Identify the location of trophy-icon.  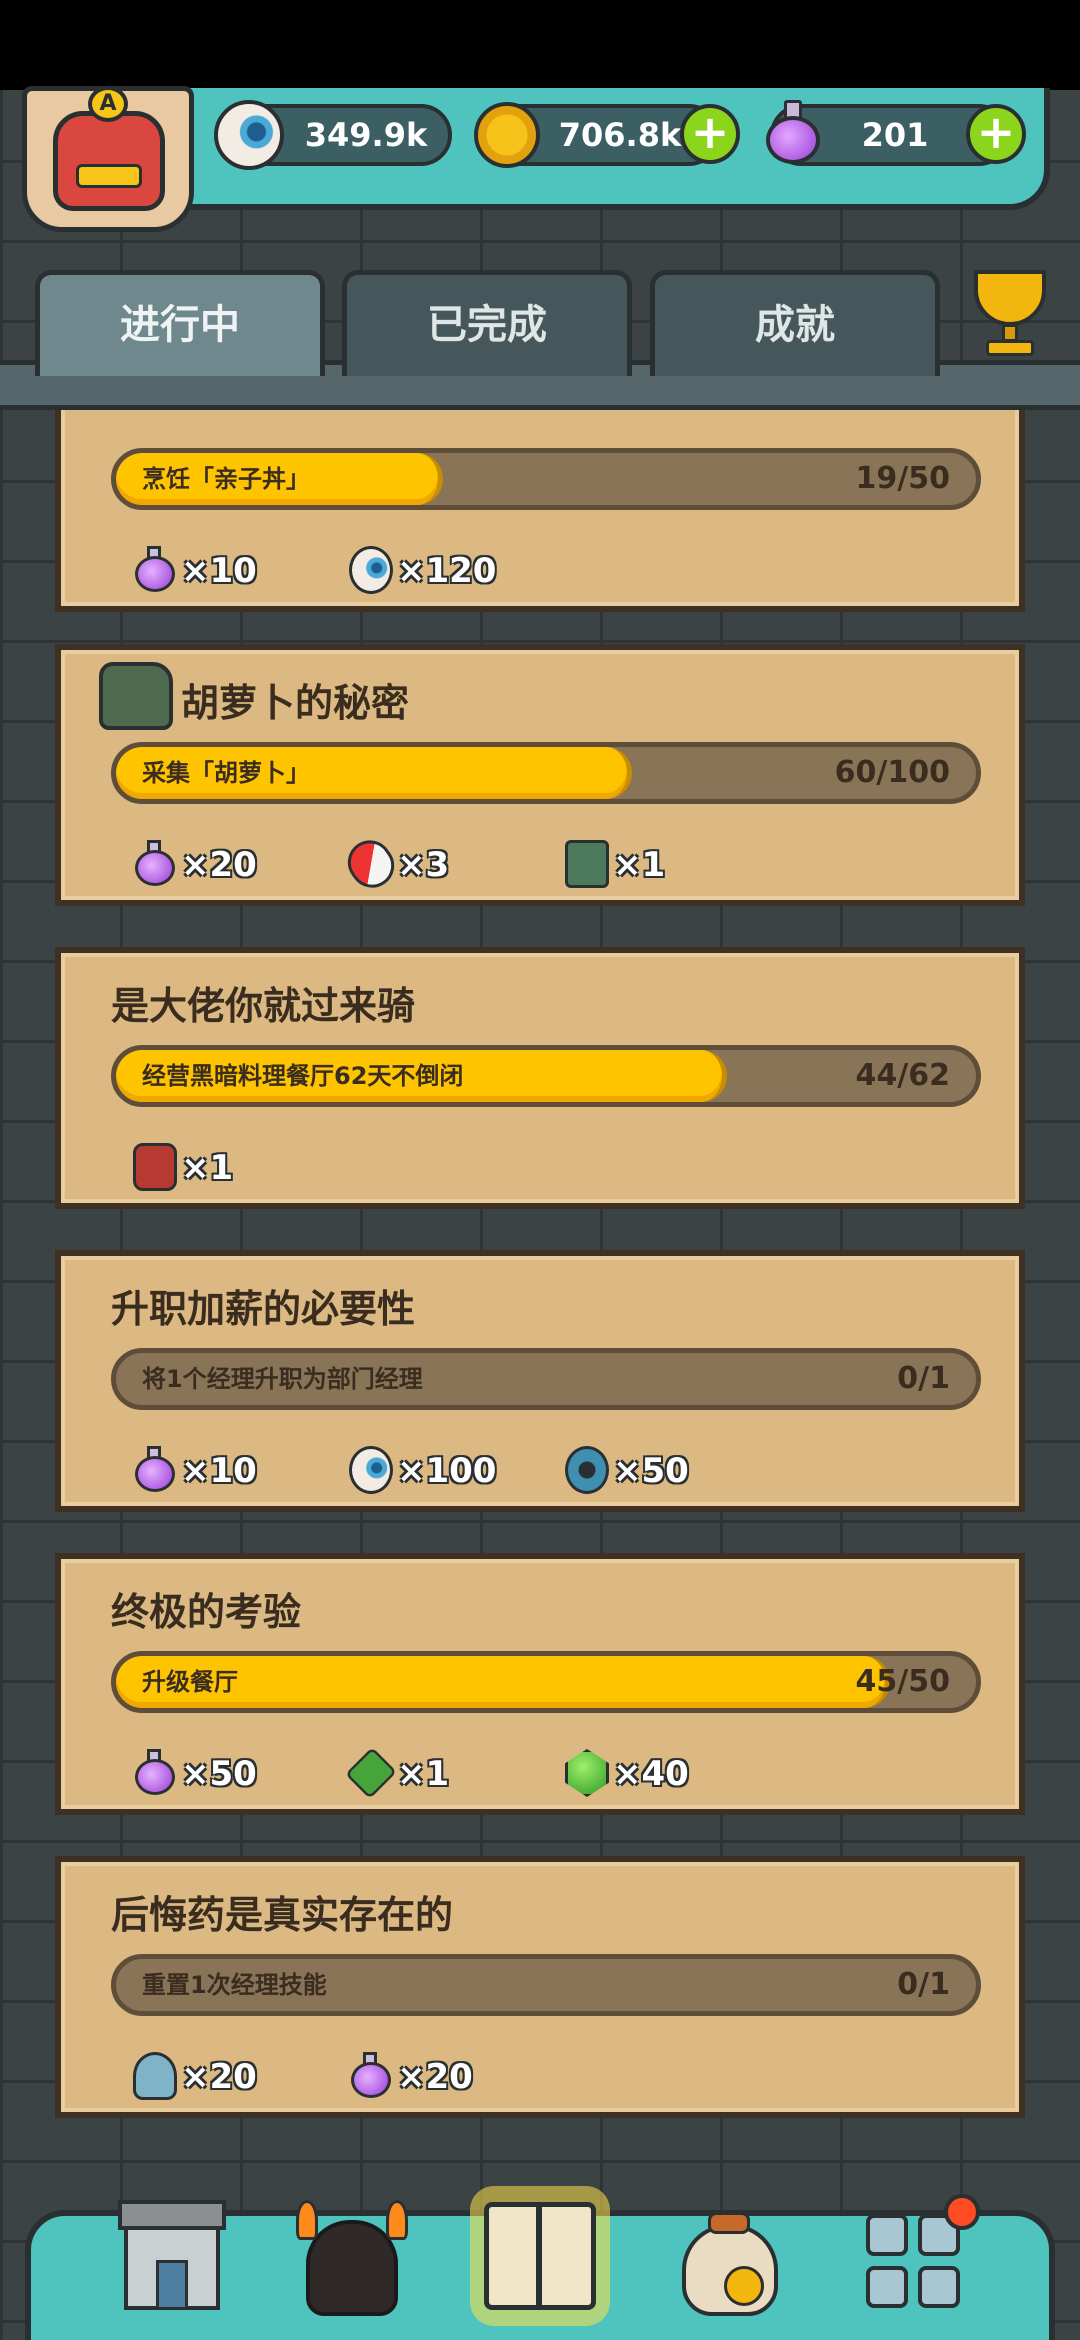
(1010, 312).